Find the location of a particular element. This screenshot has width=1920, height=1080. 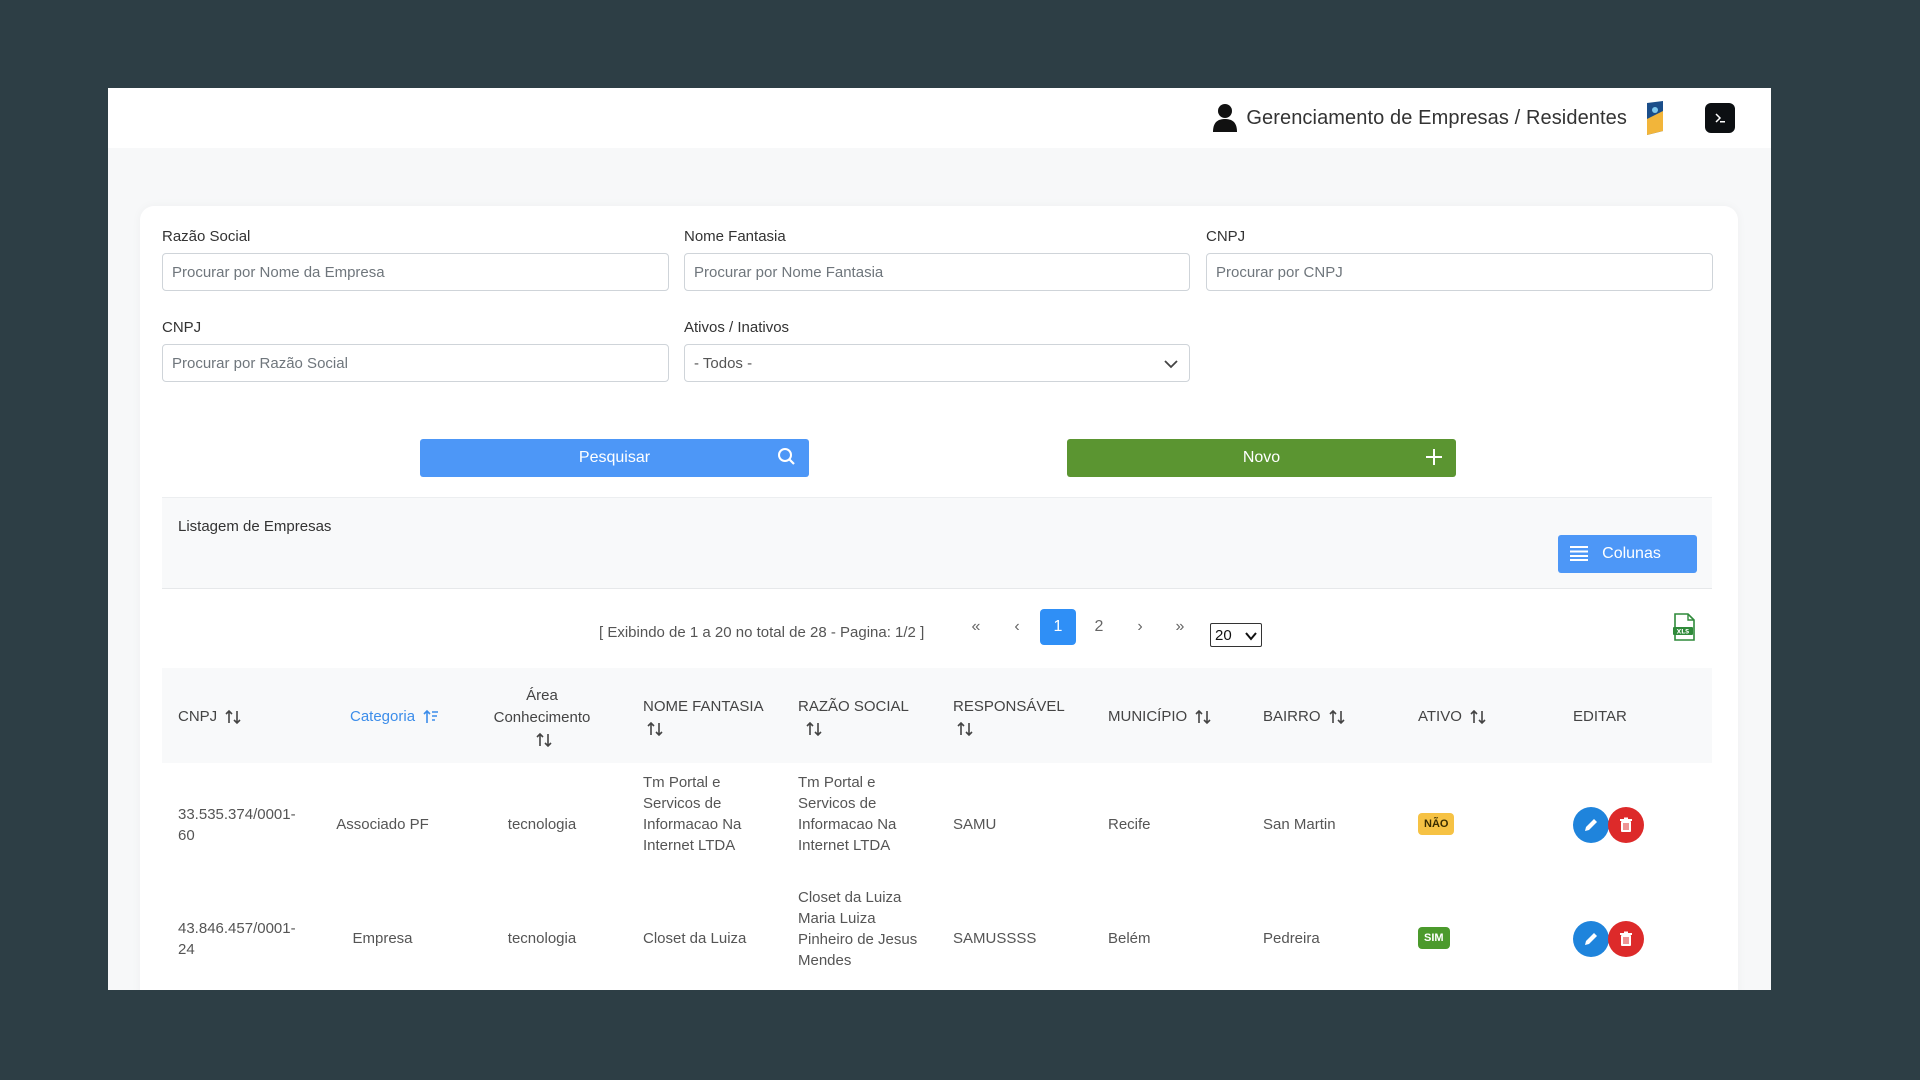

th-razao-social: RAZÃO SOCIAL is located at coordinates (863, 718).